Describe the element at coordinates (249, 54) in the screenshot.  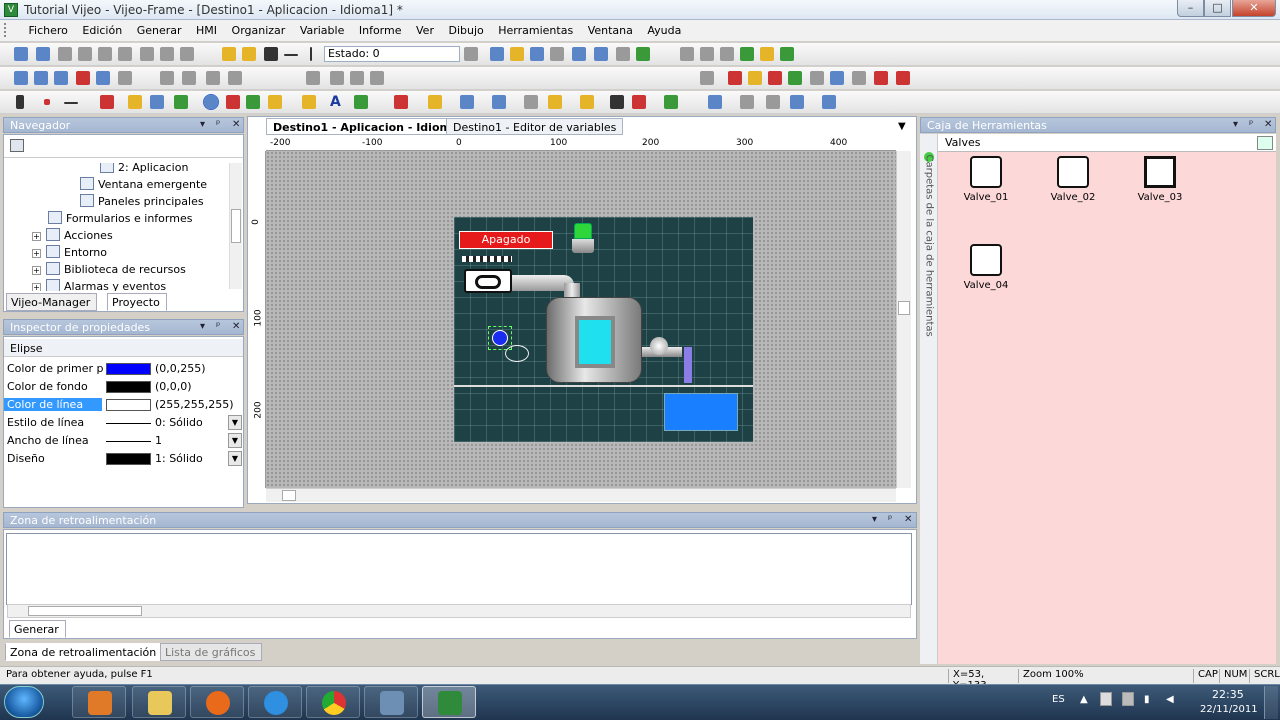
I see `lock-open-icon` at that location.